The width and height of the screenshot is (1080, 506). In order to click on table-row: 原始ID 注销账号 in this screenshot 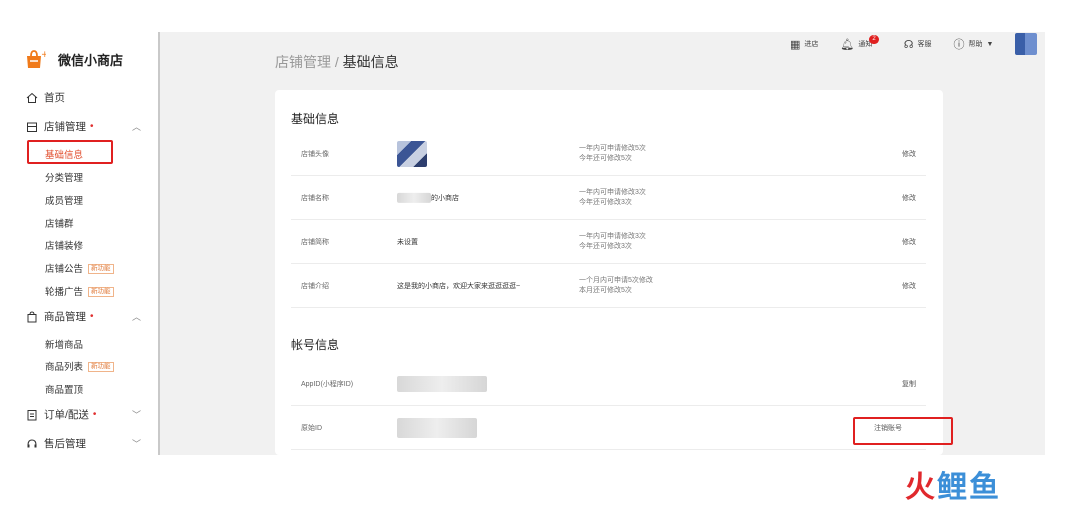, I will do `click(608, 428)`.